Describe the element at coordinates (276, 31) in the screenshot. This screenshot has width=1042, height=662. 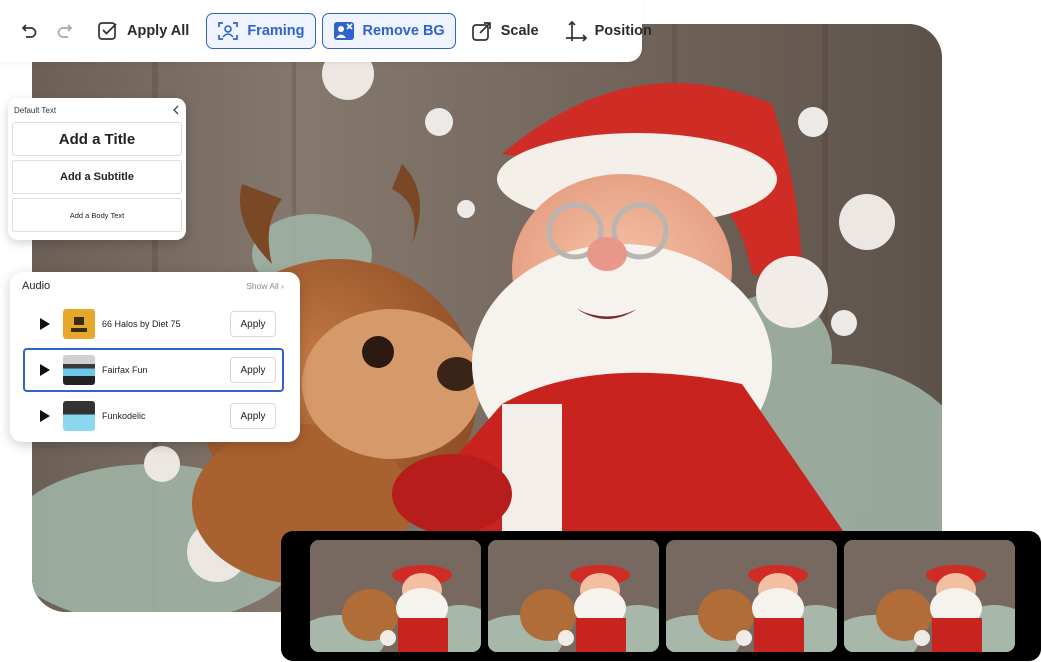
I see `framing-label: Framing` at that location.